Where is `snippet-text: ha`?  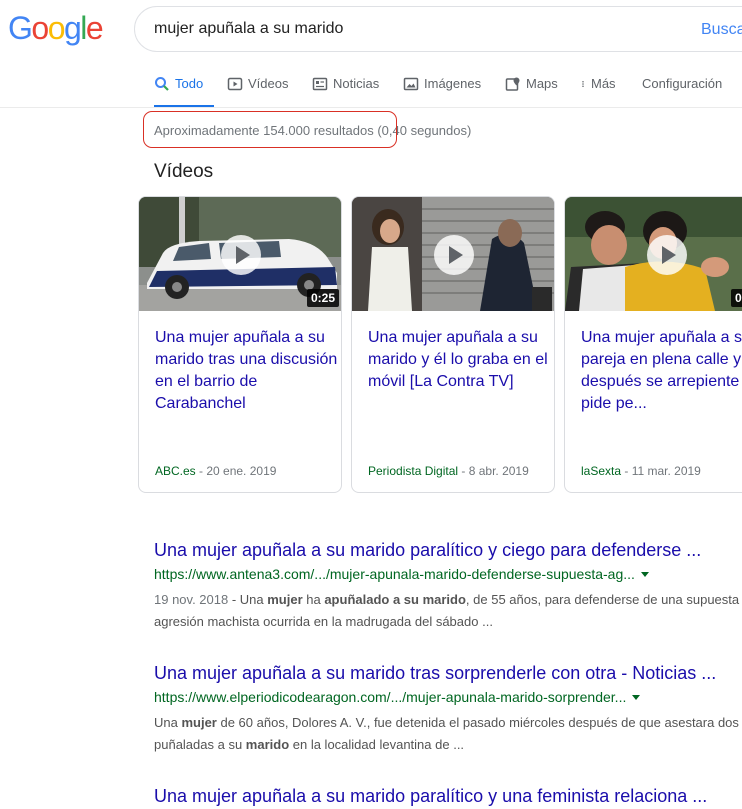 snippet-text: ha is located at coordinates (313, 599).